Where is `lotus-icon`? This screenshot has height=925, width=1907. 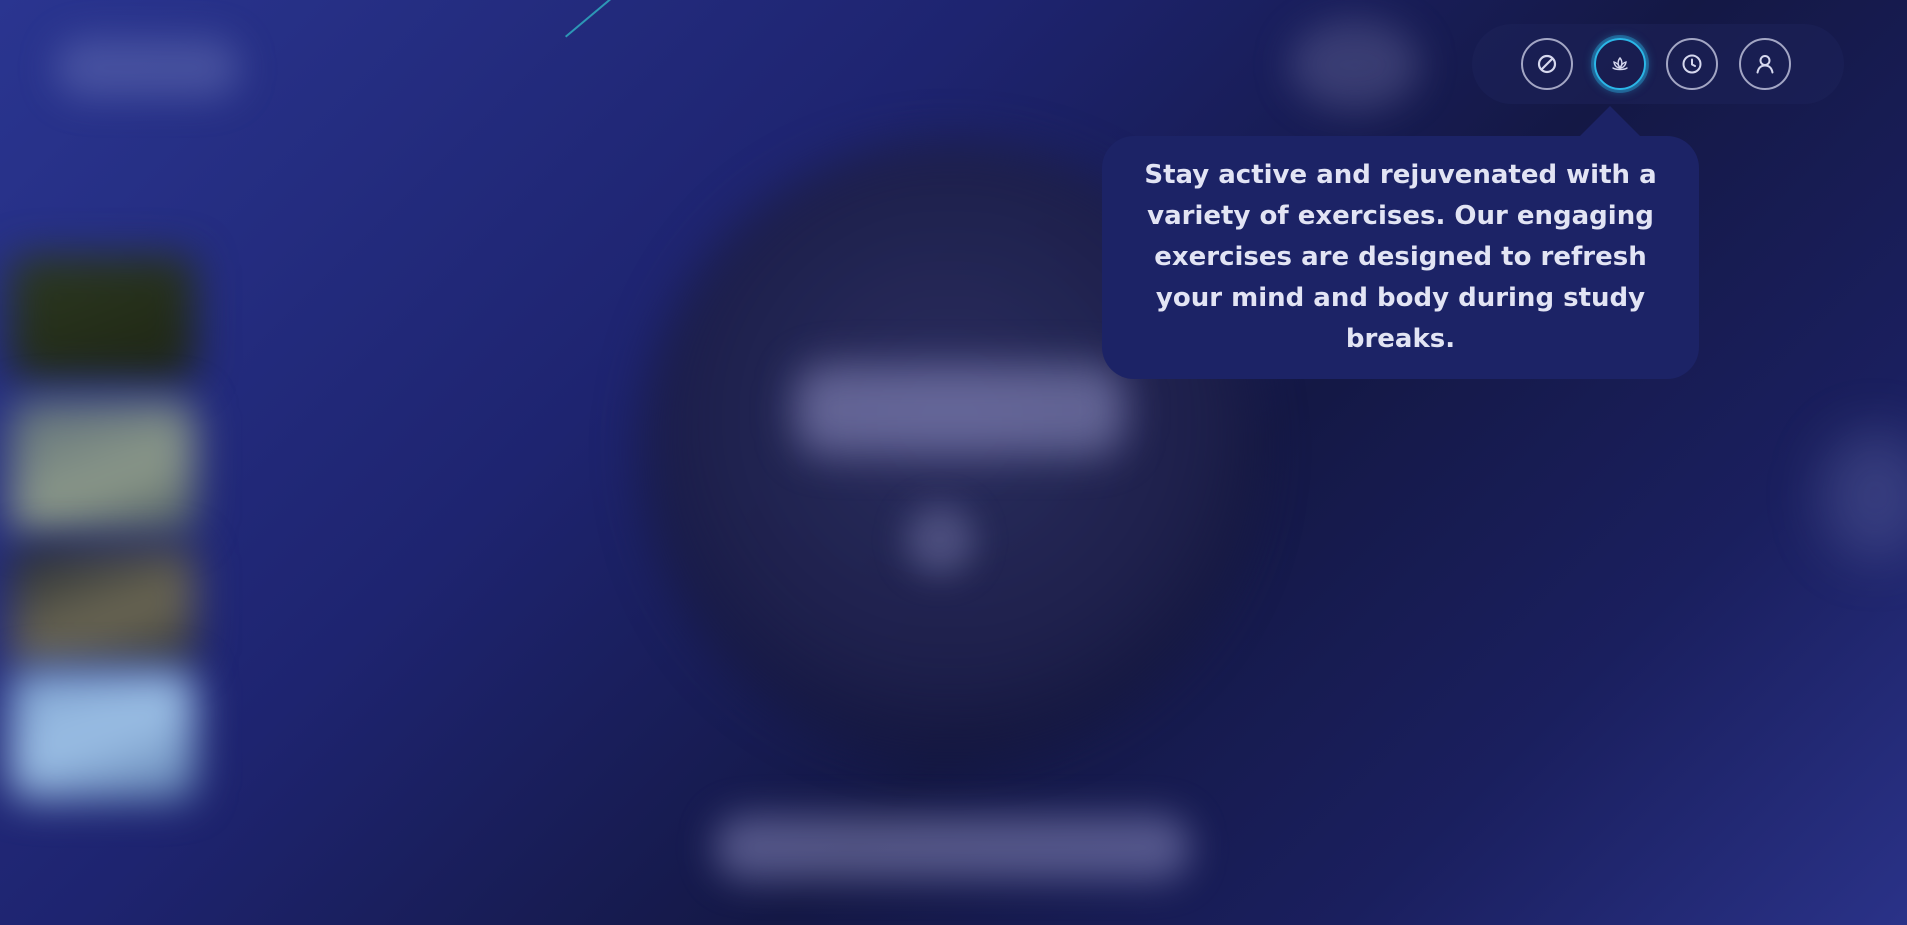
lotus-icon is located at coordinates (1620, 63).